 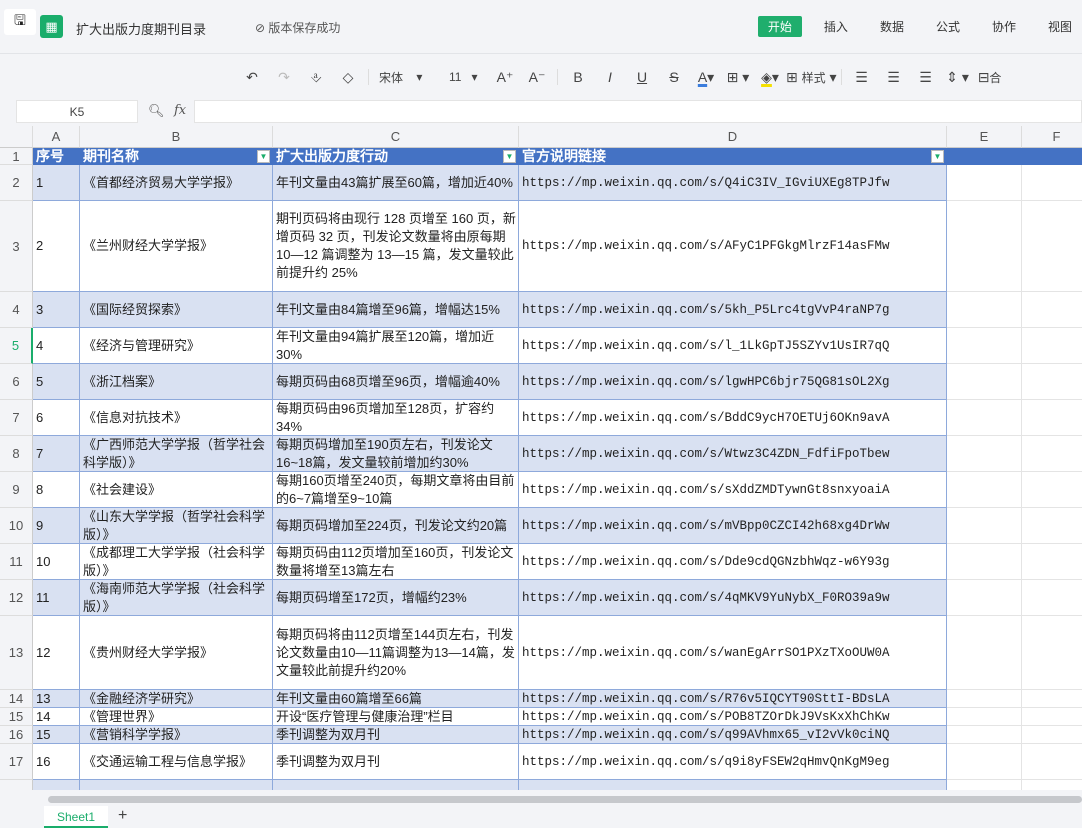 What do you see at coordinates (16, 246) in the screenshot?
I see `row-number: 3` at bounding box center [16, 246].